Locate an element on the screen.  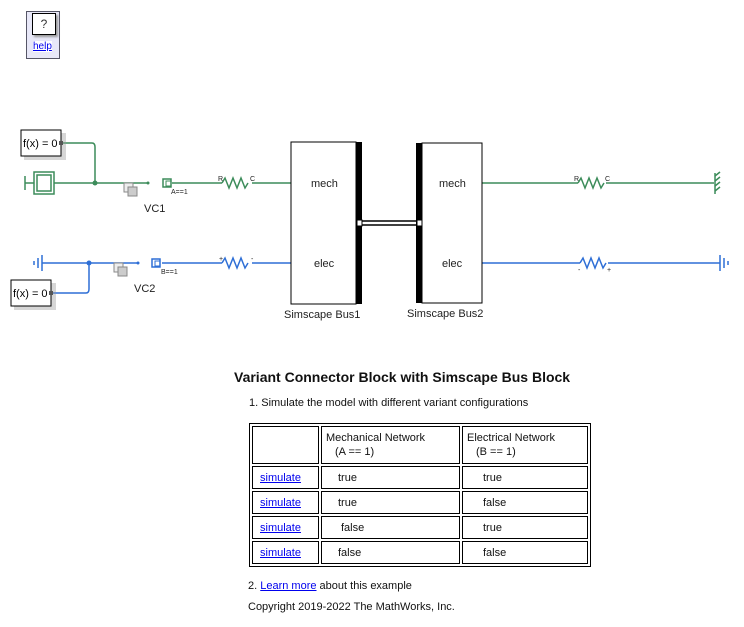
mass-block is located at coordinates (39, 183).